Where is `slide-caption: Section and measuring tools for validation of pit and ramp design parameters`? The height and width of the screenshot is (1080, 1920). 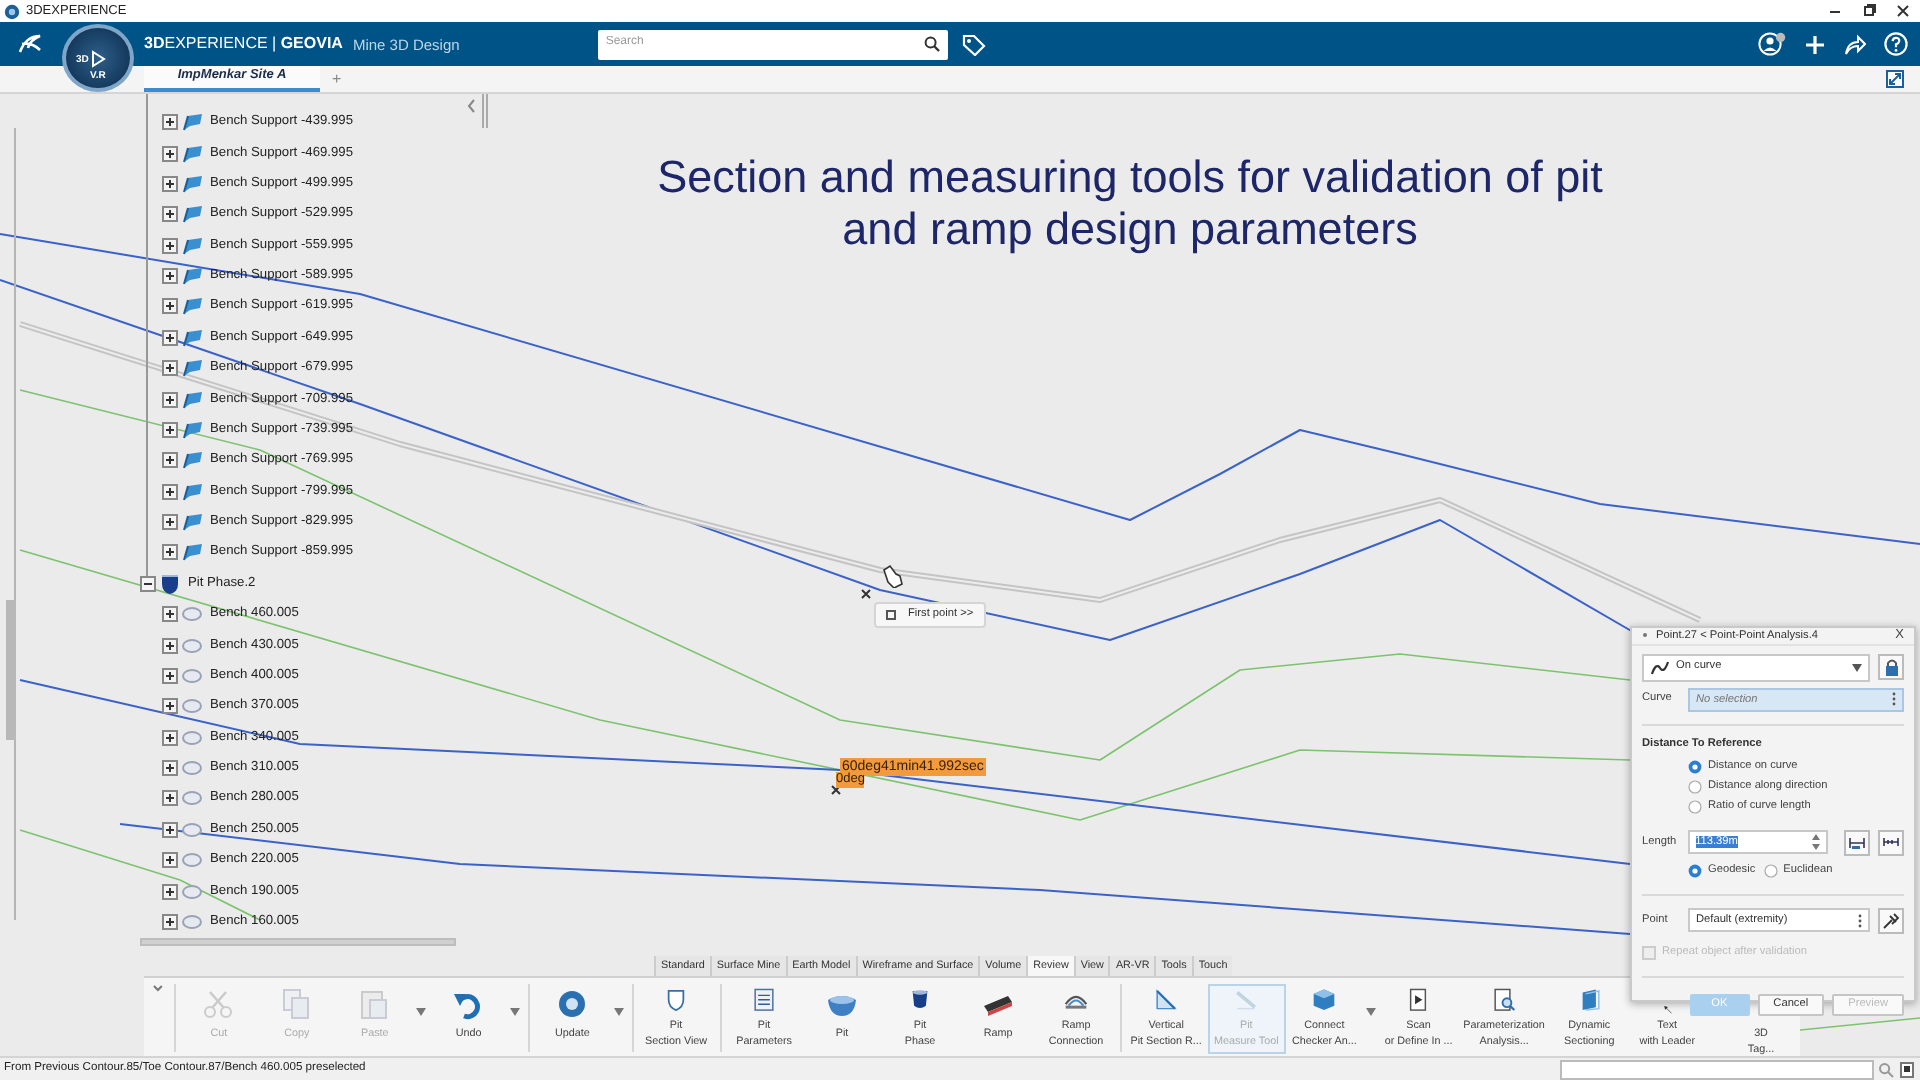
slide-caption: Section and measuring tools for validation of pit and ramp design parameters is located at coordinates (1130, 204).